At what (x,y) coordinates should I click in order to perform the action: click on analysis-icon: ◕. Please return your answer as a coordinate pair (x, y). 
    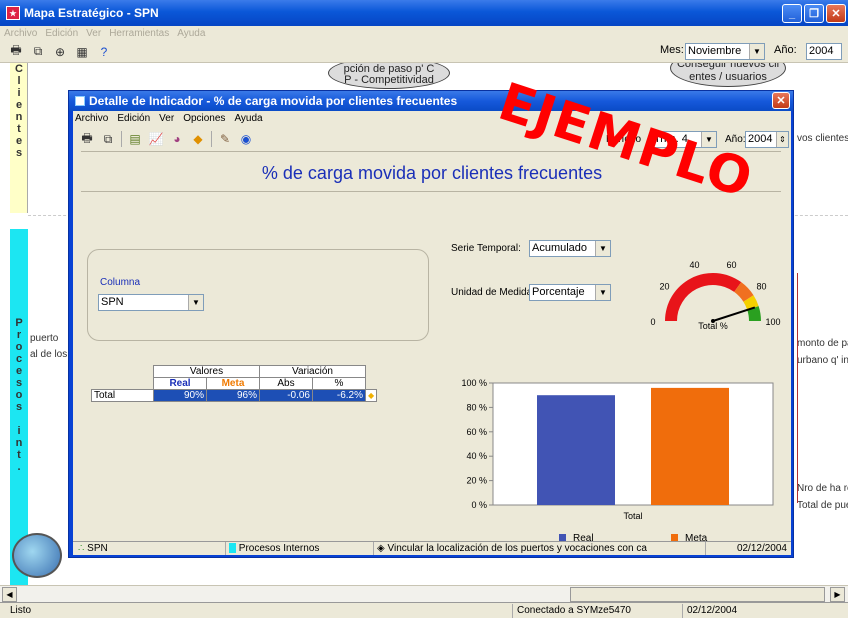
    Looking at the image, I should click on (177, 139).